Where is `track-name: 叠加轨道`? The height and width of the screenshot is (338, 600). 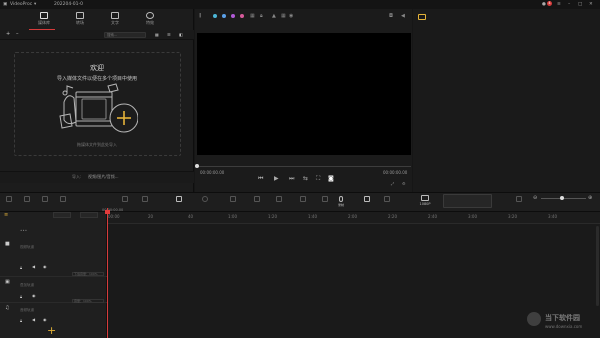
track-name: 叠加轨道 is located at coordinates (27, 285).